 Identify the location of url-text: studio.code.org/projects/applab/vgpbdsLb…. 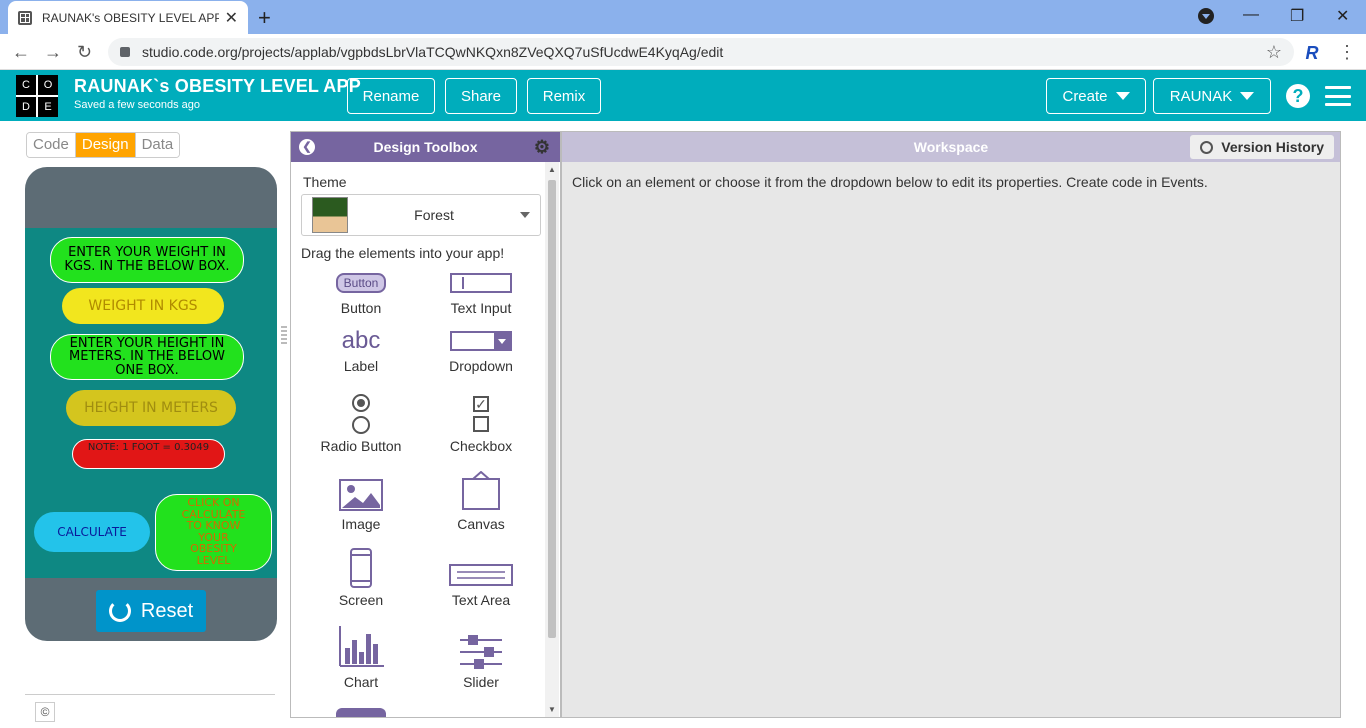
(433, 52).